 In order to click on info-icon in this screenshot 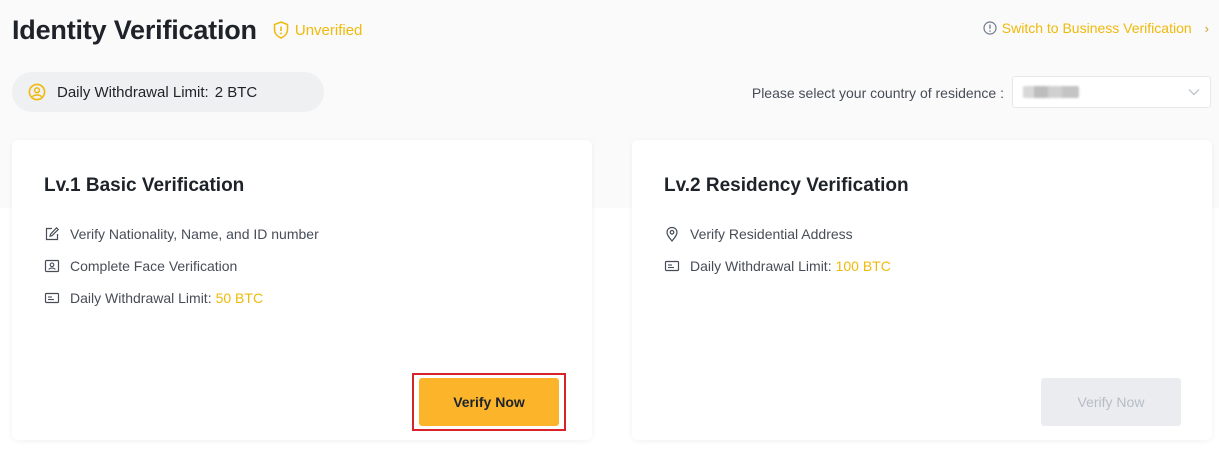, I will do `click(990, 28)`.